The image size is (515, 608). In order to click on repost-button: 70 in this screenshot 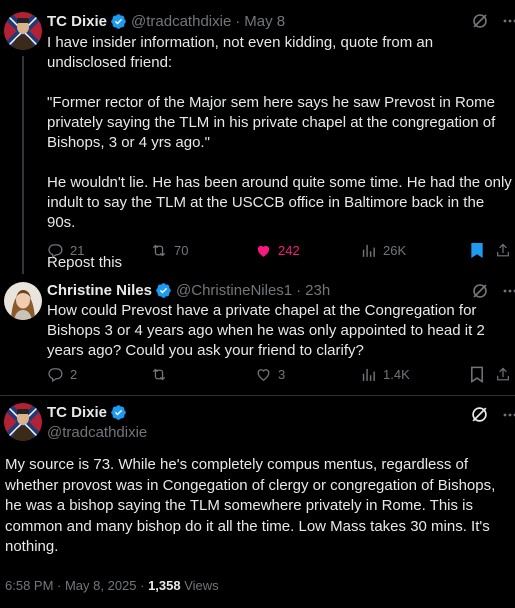, I will do `click(169, 250)`.